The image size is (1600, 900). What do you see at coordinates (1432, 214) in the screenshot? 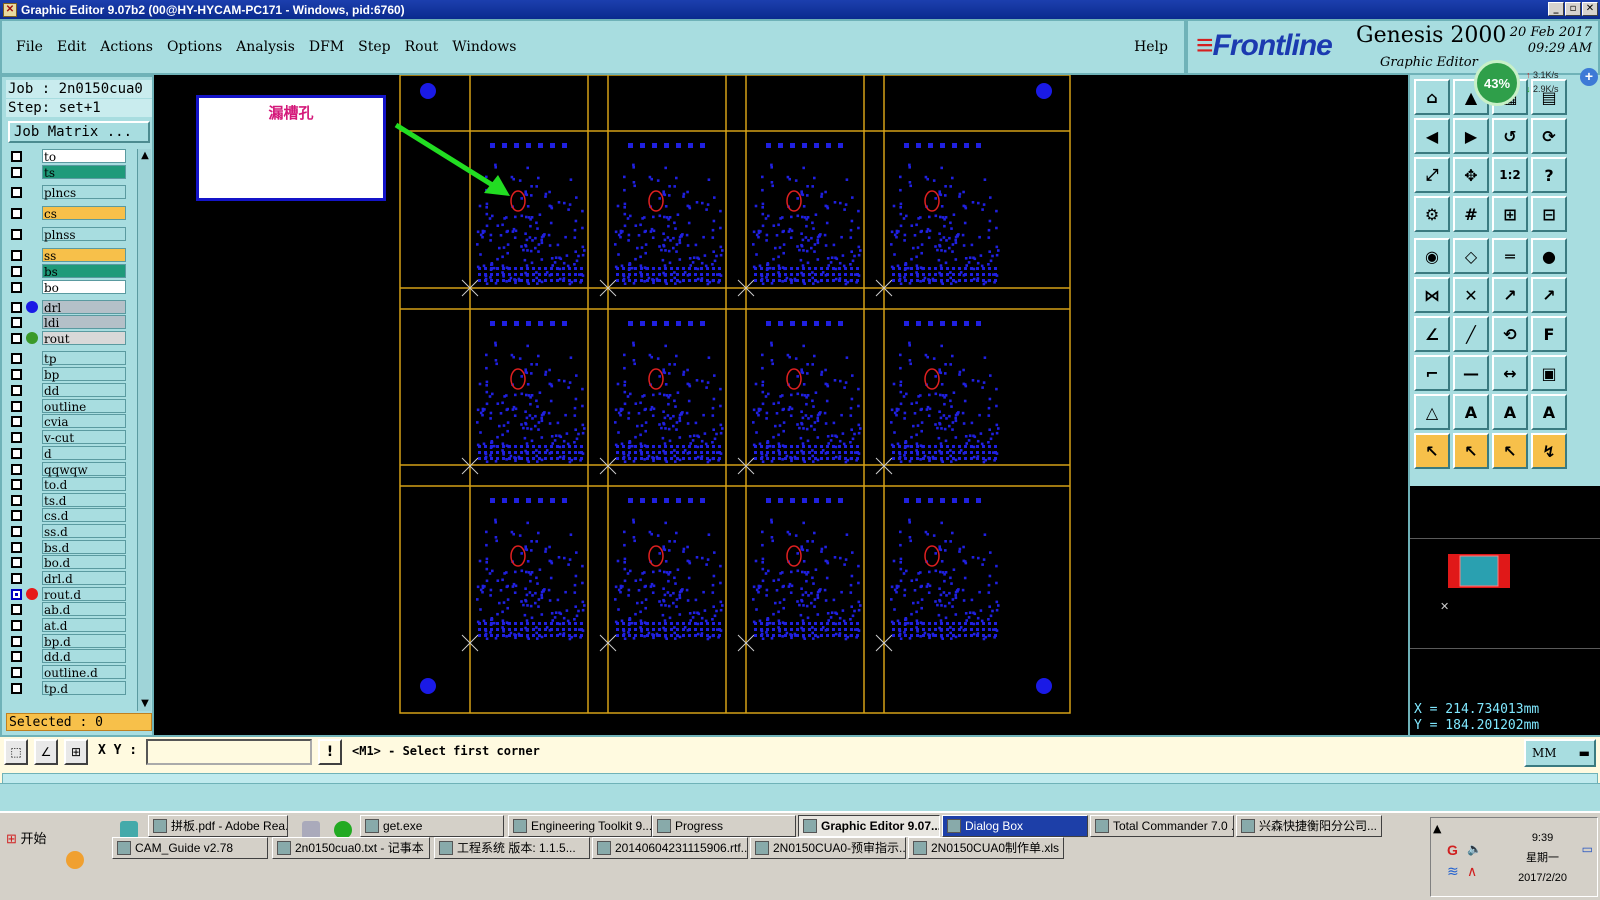
I see `measure-tool-button: ⚙` at bounding box center [1432, 214].